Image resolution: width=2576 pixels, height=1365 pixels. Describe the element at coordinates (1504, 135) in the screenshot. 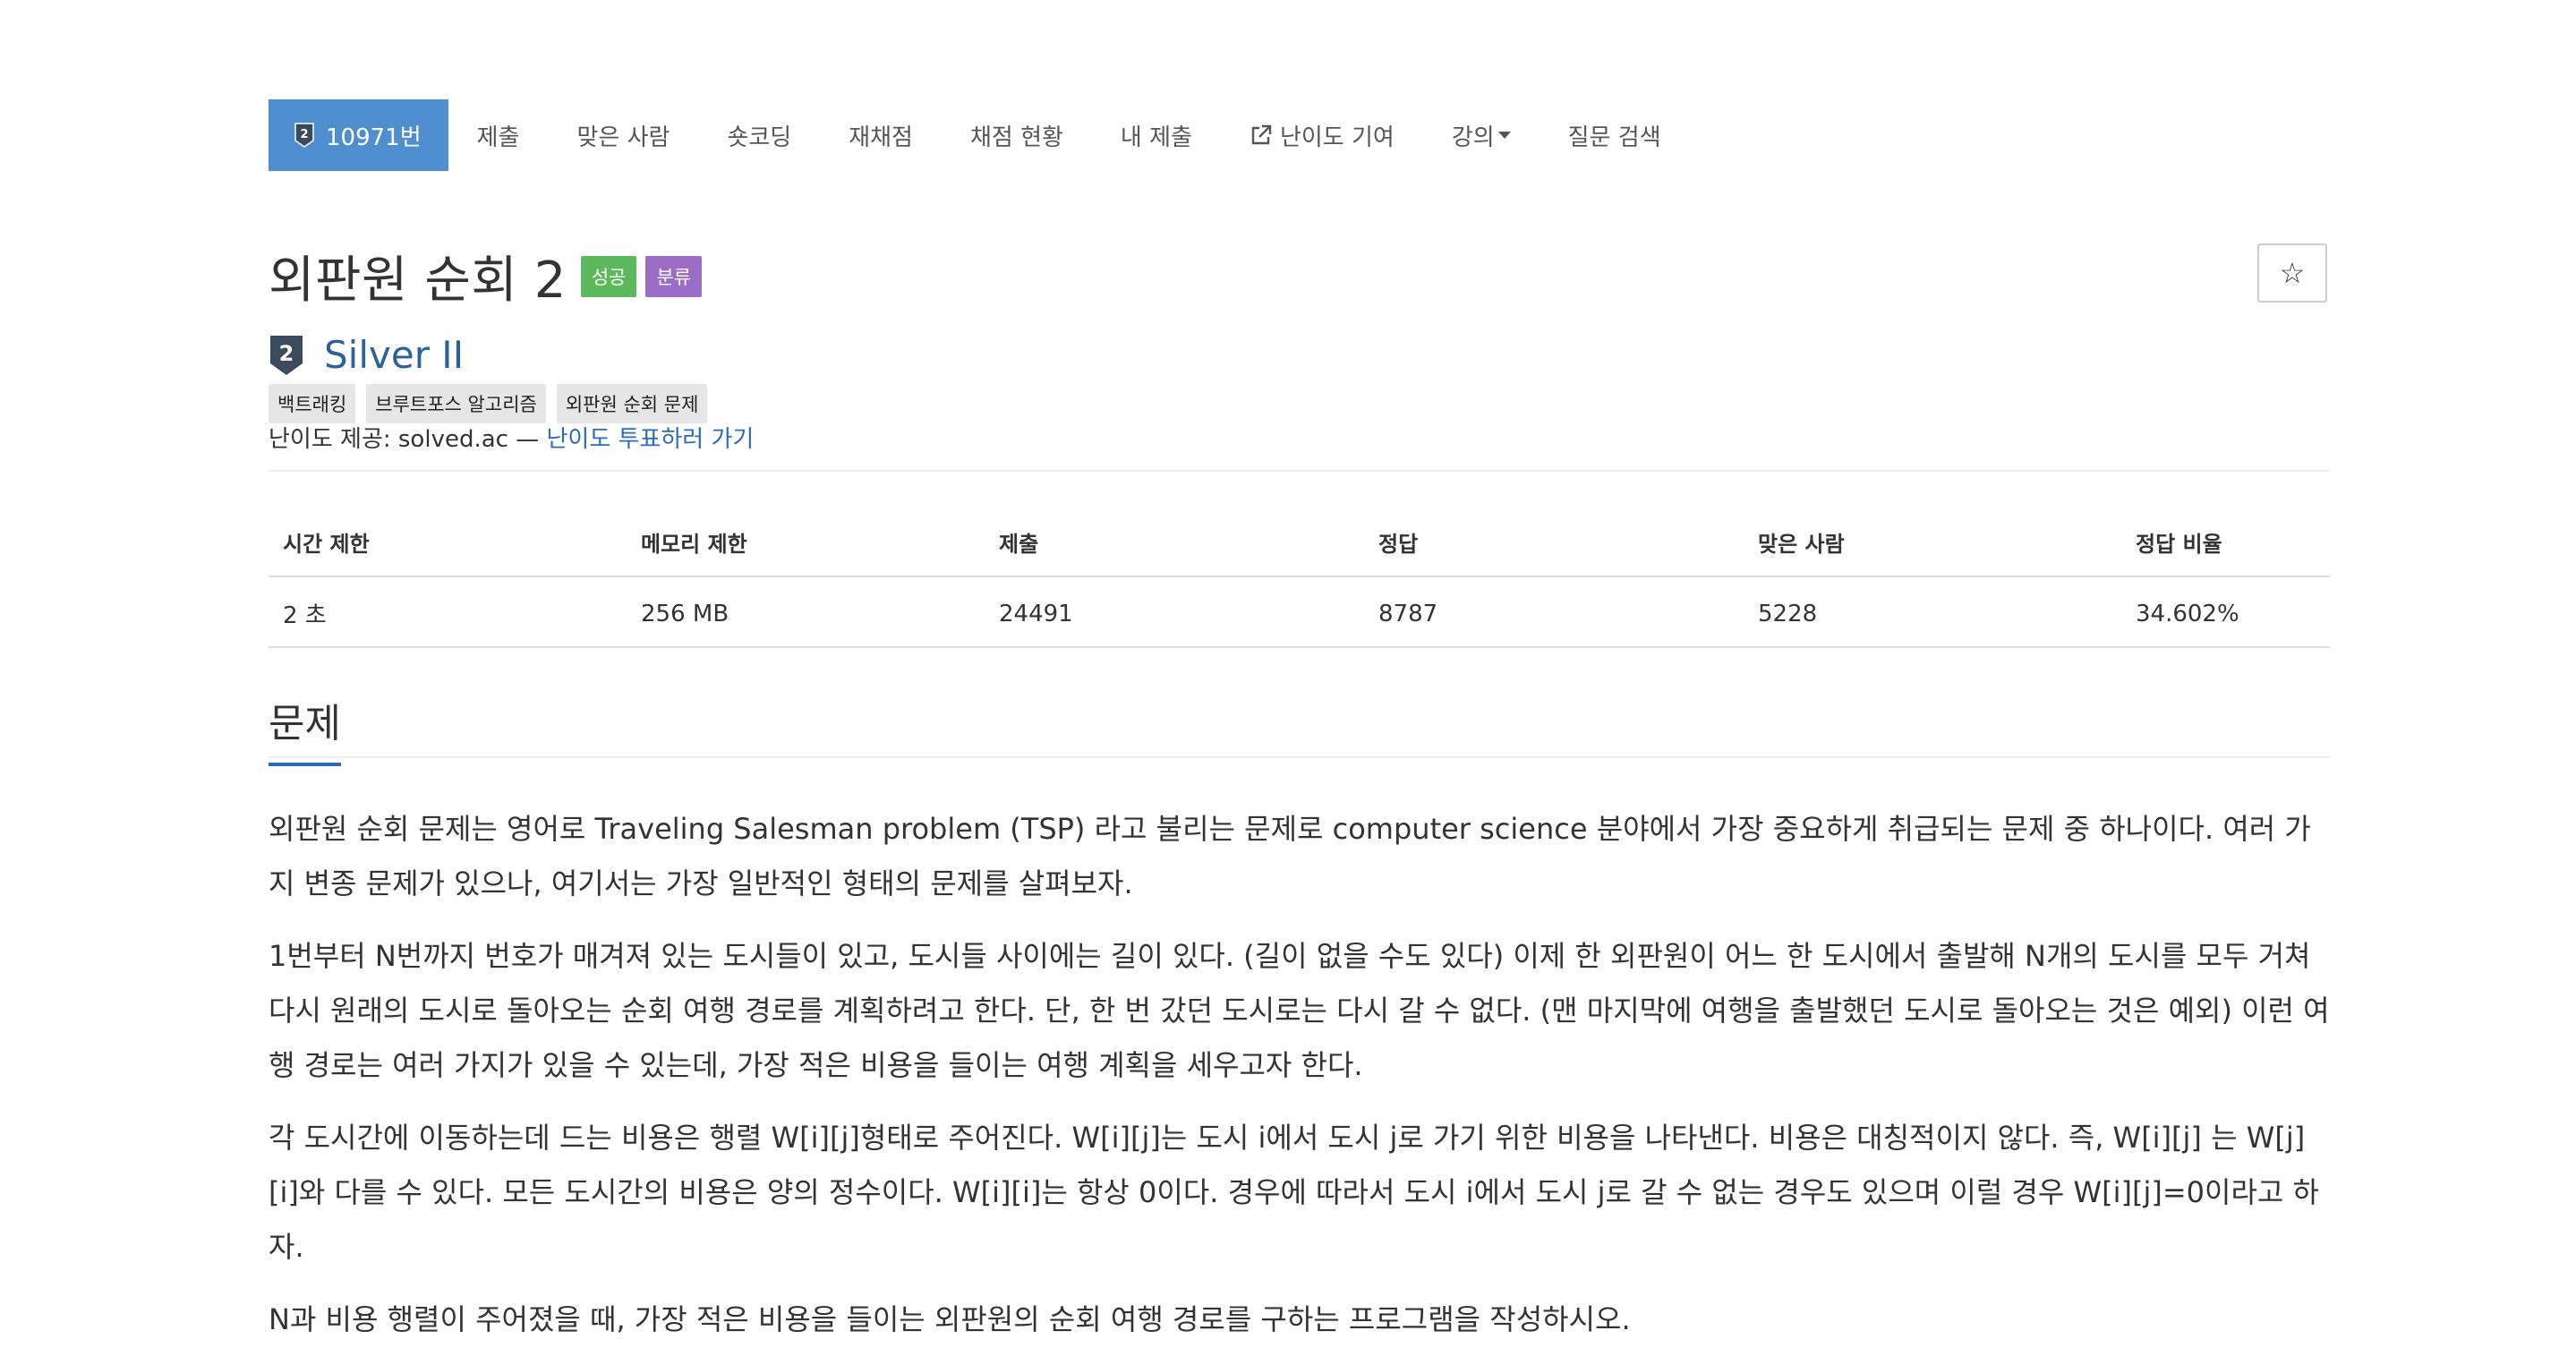

I see `caret-down-icon` at that location.